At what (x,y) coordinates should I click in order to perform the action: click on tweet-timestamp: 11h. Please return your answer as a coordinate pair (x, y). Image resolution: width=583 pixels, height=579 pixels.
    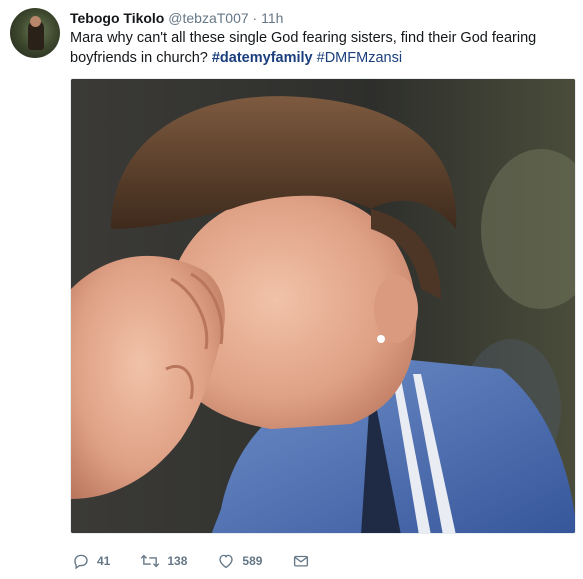
    Looking at the image, I should click on (272, 18).